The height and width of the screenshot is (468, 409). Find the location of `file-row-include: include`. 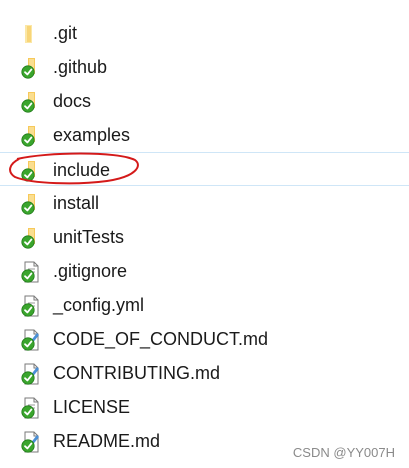

file-row-include: include is located at coordinates (204, 169).